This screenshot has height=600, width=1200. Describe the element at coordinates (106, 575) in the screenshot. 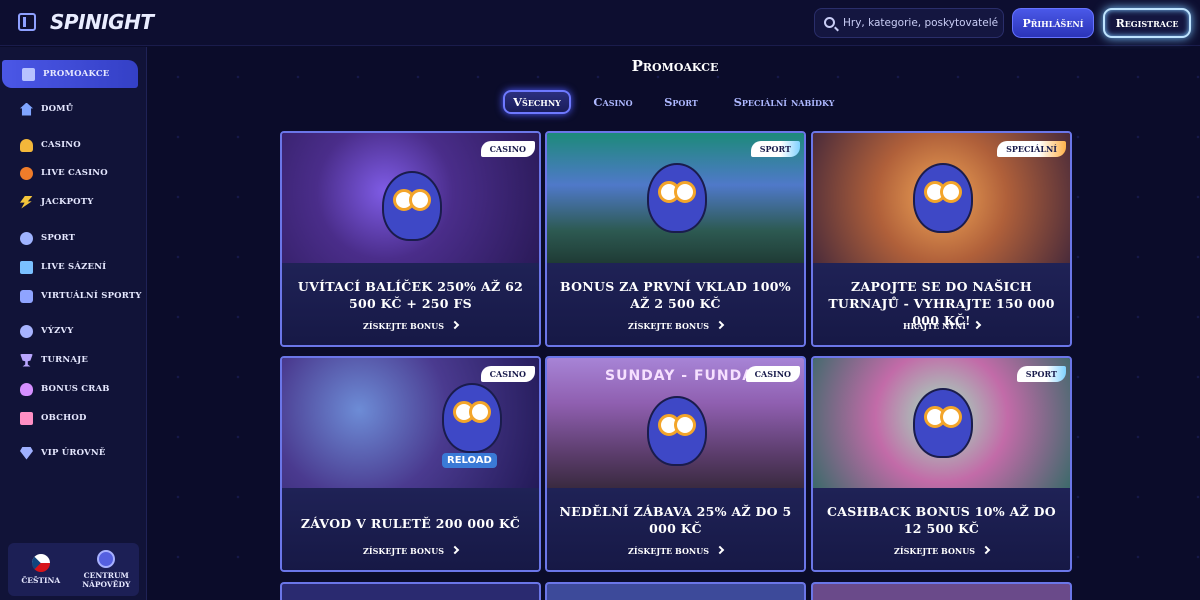

I see `help-label-line1: Centrum` at that location.